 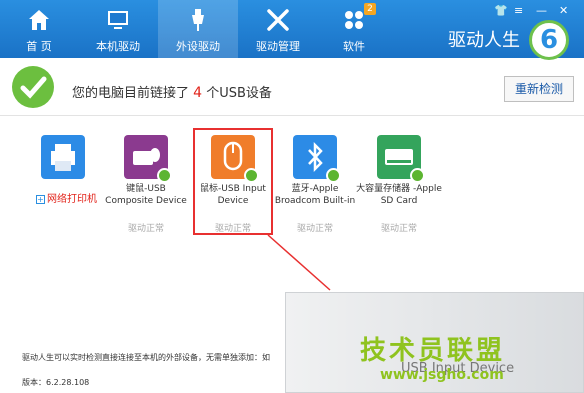 What do you see at coordinates (501, 10) in the screenshot?
I see `skin-icon: 👕` at bounding box center [501, 10].